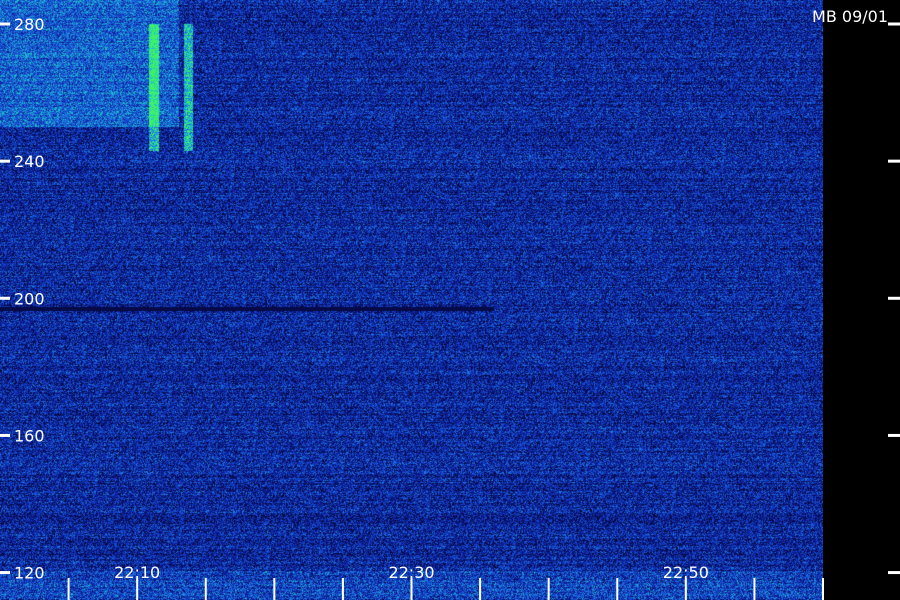 The width and height of the screenshot is (900, 600). I want to click on y-tick-label: 200, so click(29, 298).